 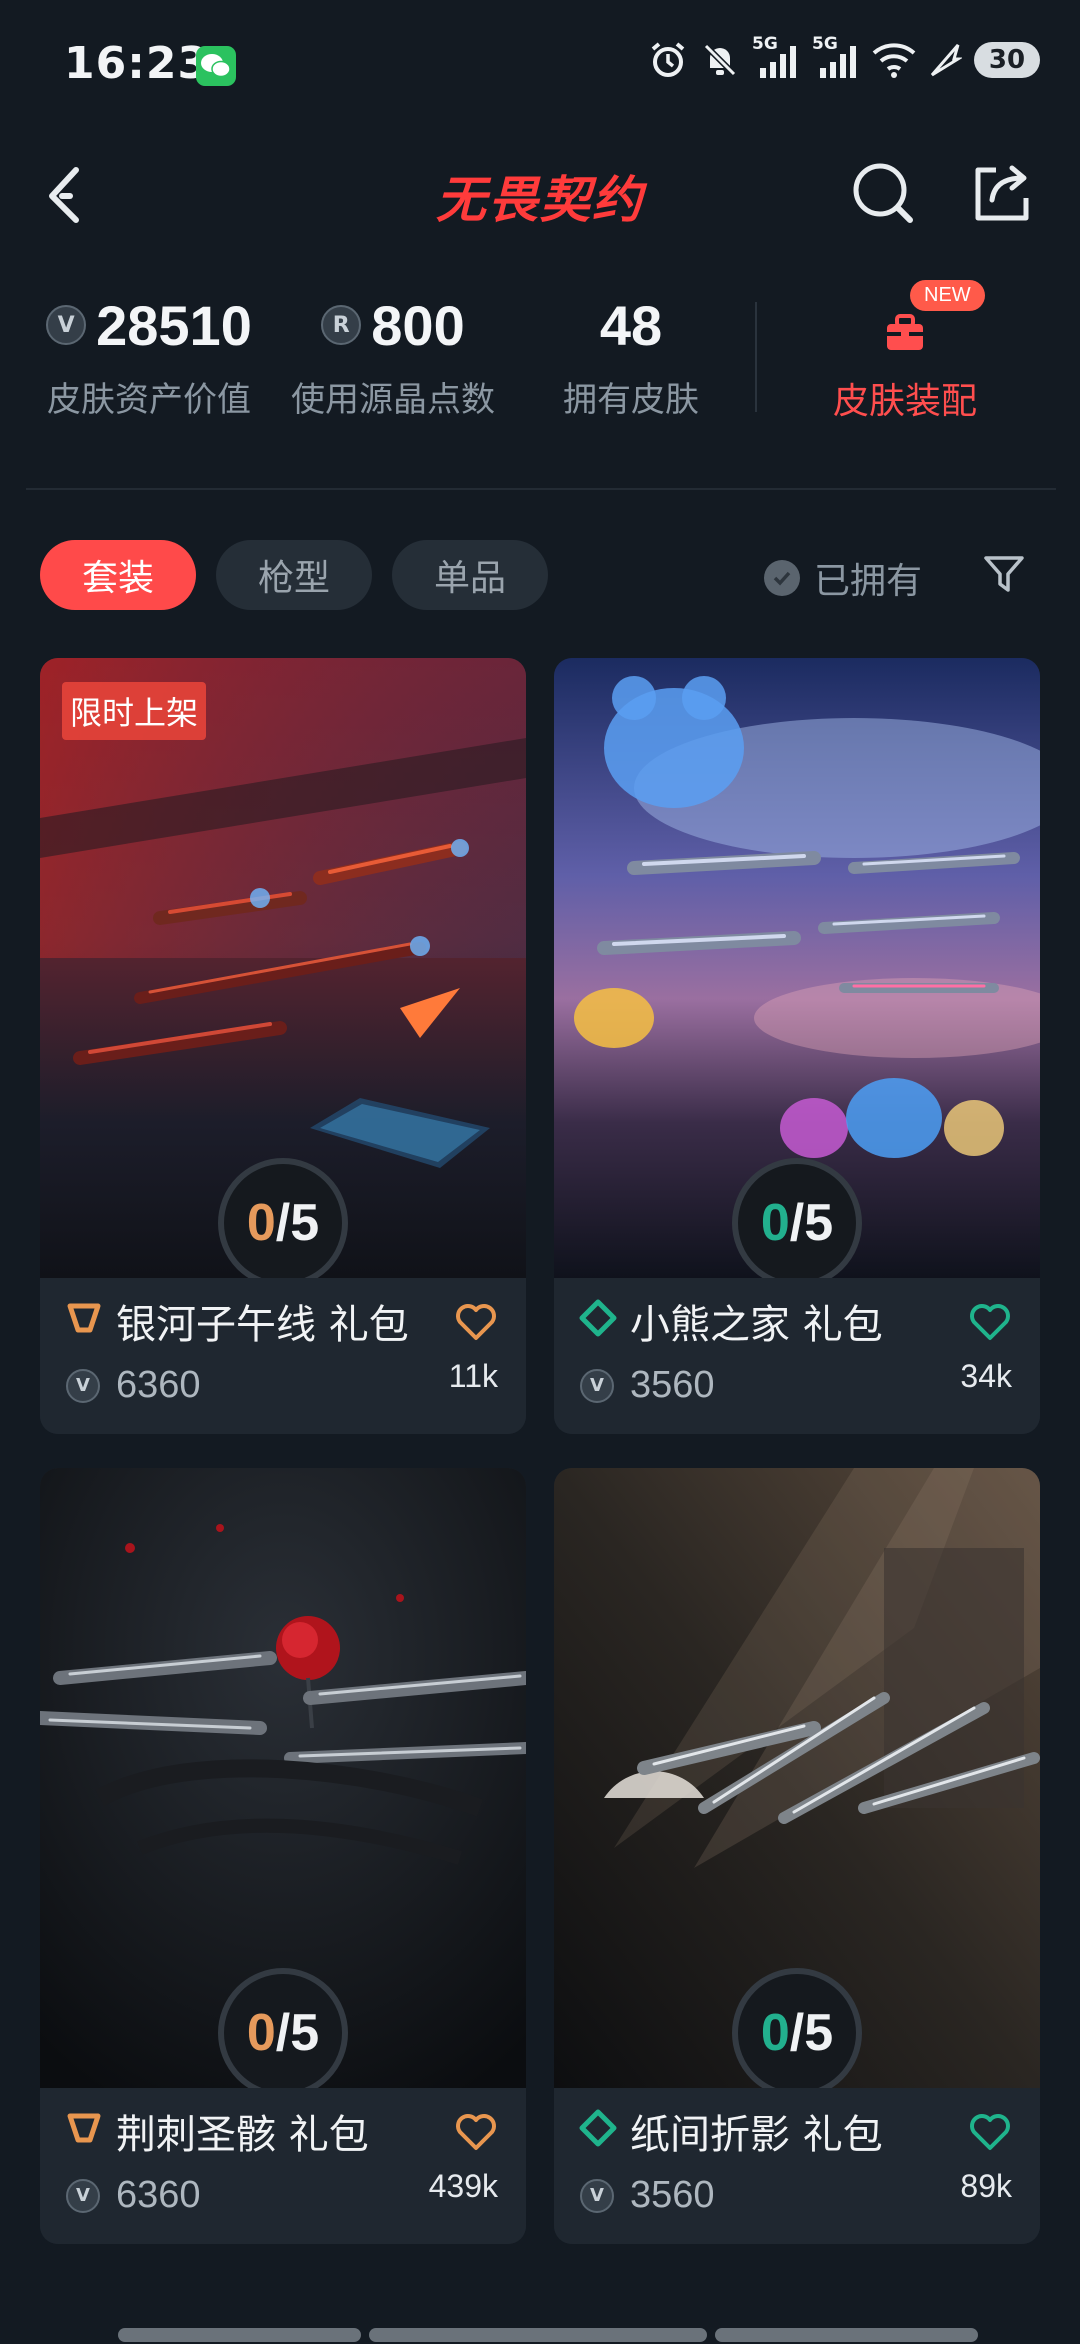 I want to click on owned-filter-label: 已拥有, so click(x=868, y=581).